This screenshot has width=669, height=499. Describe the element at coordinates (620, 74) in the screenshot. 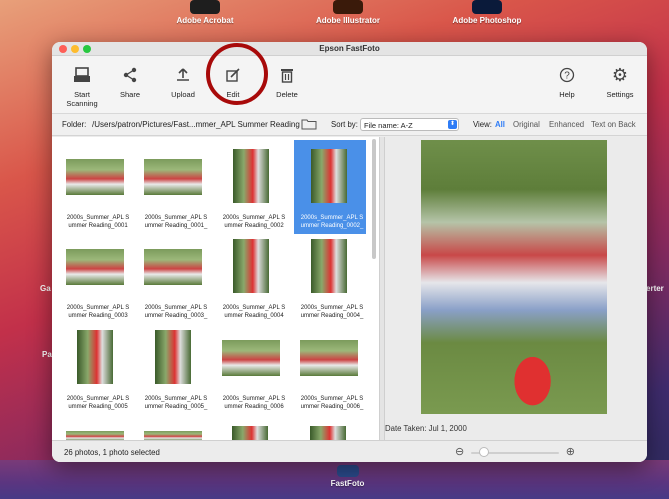

I see `gear-icon: ⚙` at that location.